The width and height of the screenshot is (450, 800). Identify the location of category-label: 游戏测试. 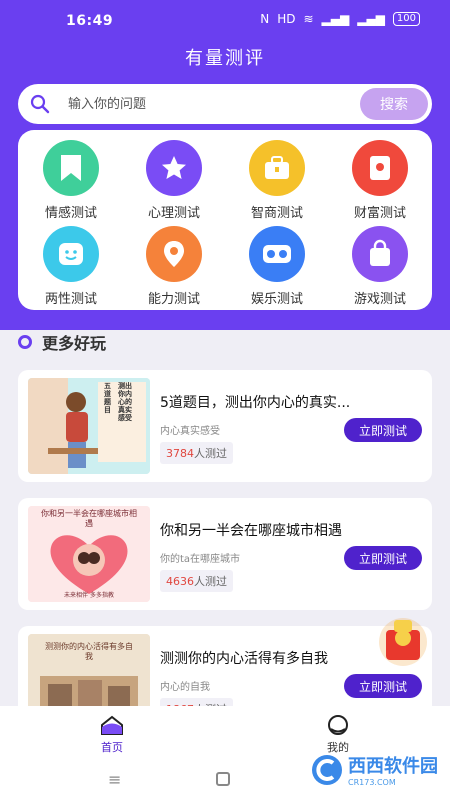
(379, 299).